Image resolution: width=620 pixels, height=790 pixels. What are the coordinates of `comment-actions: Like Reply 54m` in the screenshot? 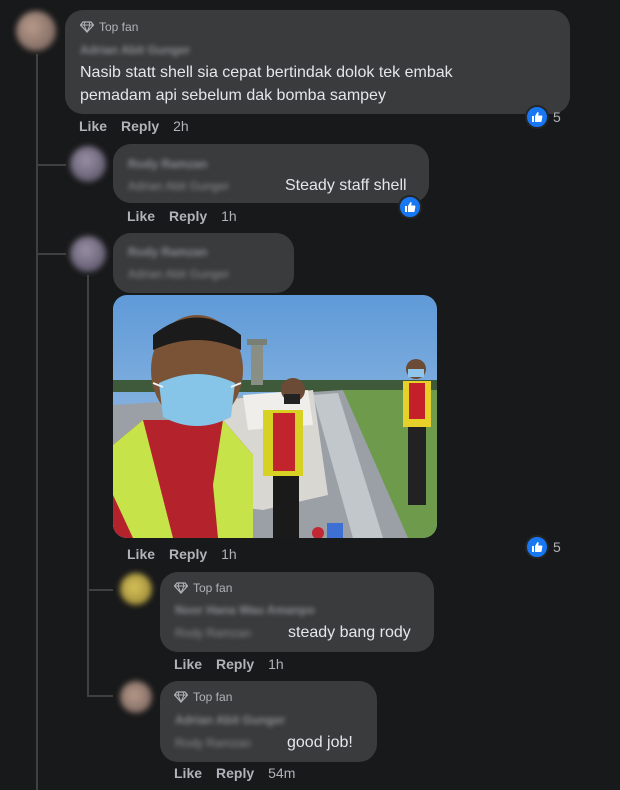 It's located at (234, 773).